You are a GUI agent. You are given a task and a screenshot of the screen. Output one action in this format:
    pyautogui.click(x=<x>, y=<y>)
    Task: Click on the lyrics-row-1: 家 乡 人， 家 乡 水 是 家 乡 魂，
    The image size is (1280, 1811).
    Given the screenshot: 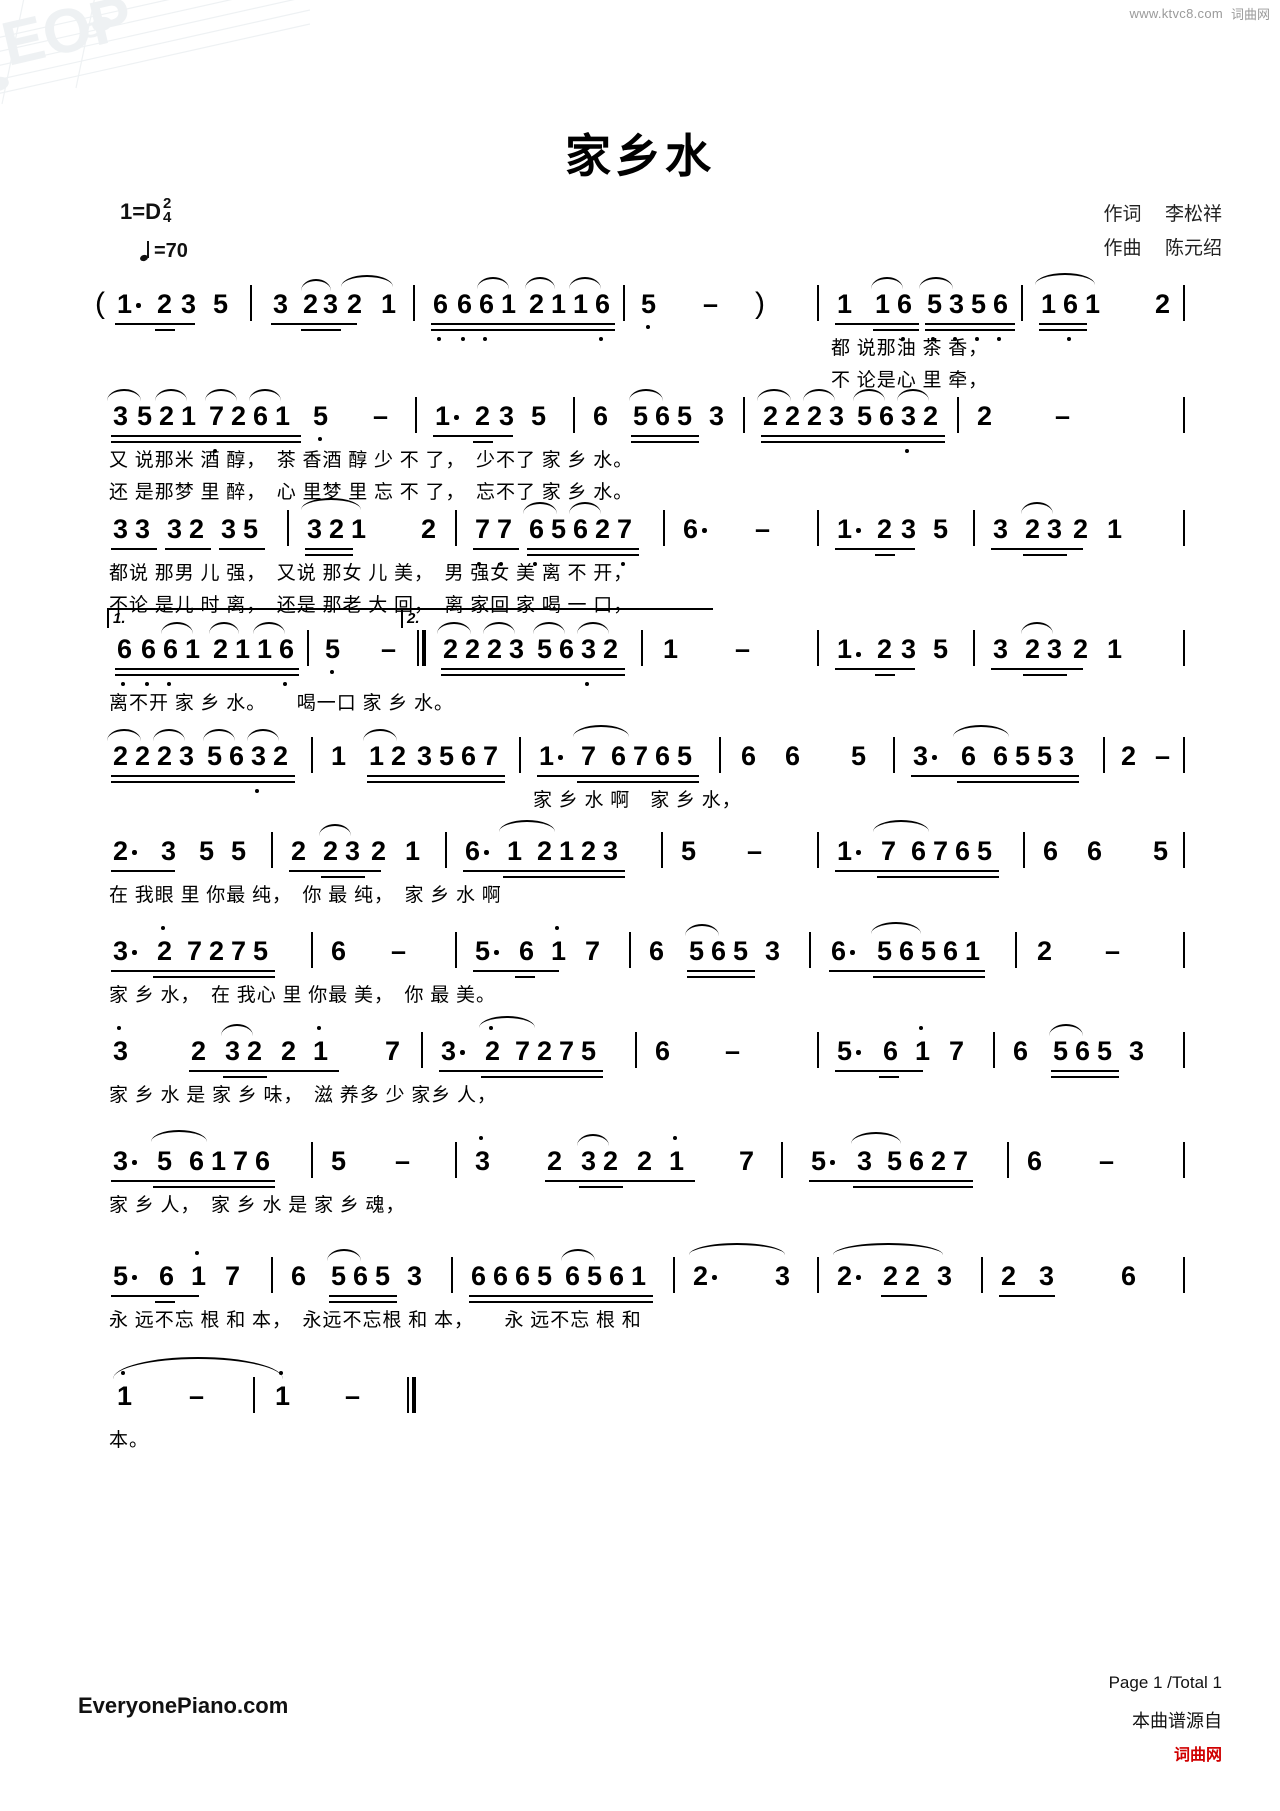 What is the action you would take?
    pyautogui.click(x=257, y=1205)
    